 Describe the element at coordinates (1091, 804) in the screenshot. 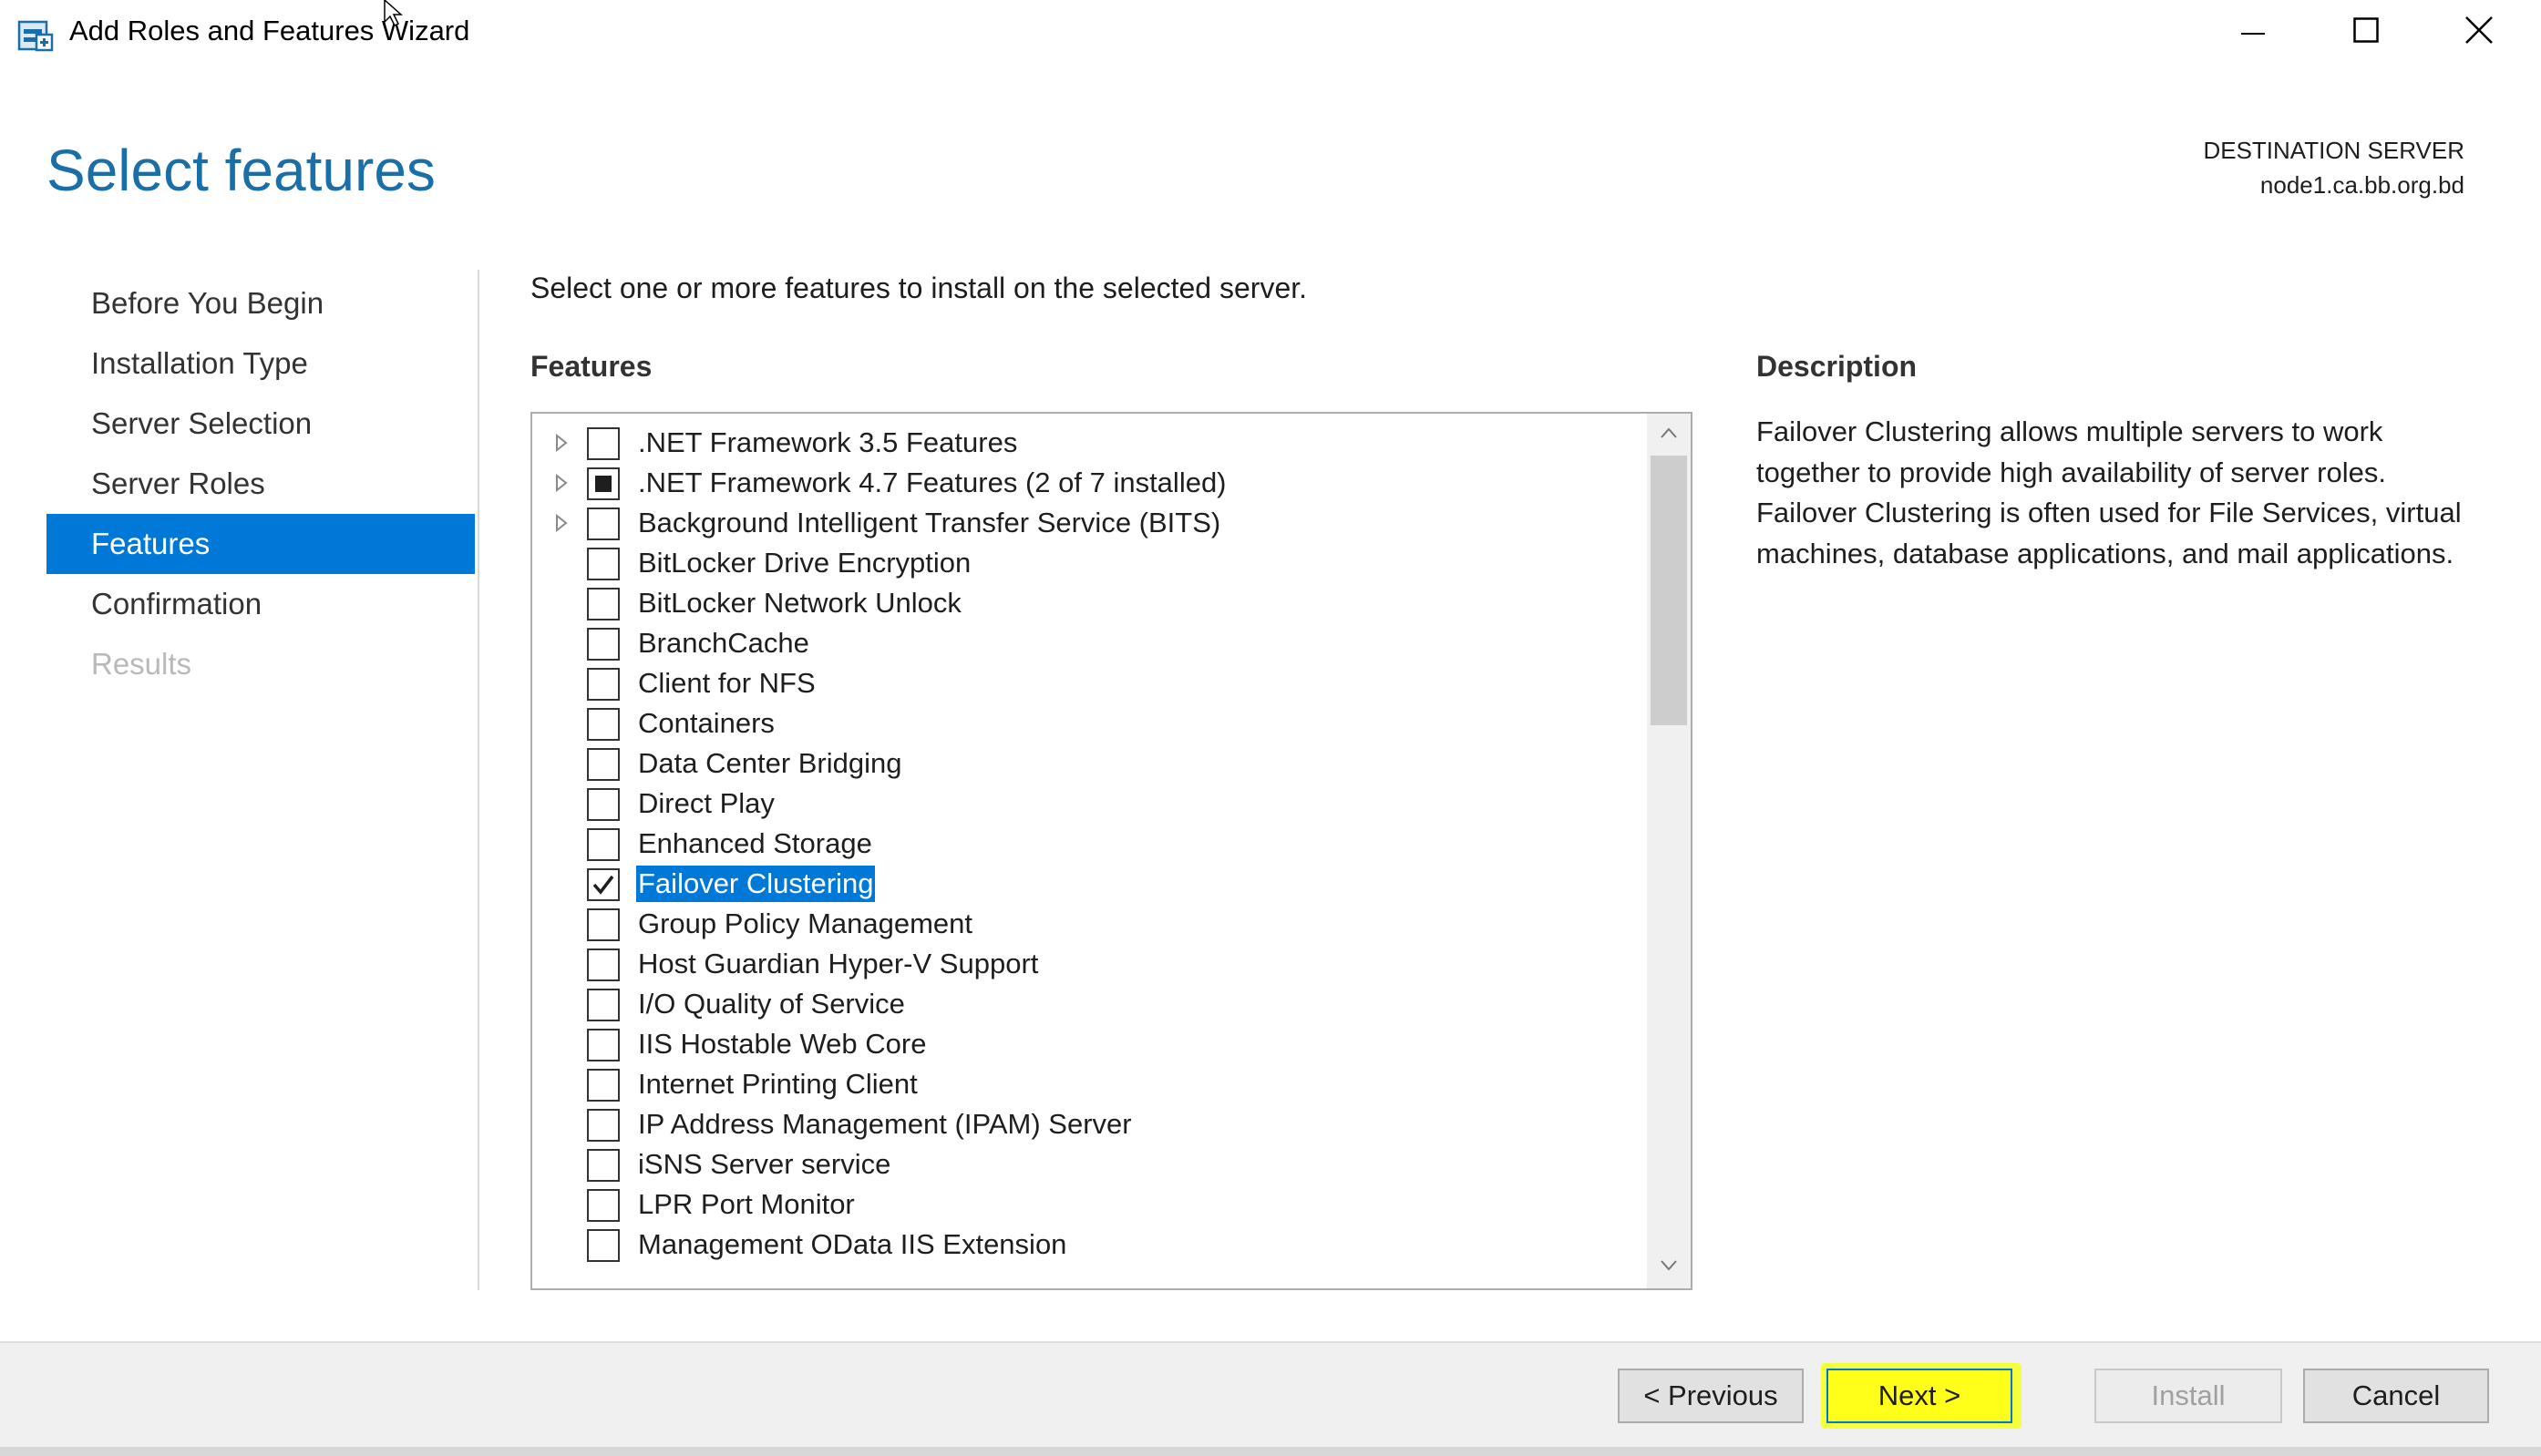

I see `feature-row: Direct Play` at that location.